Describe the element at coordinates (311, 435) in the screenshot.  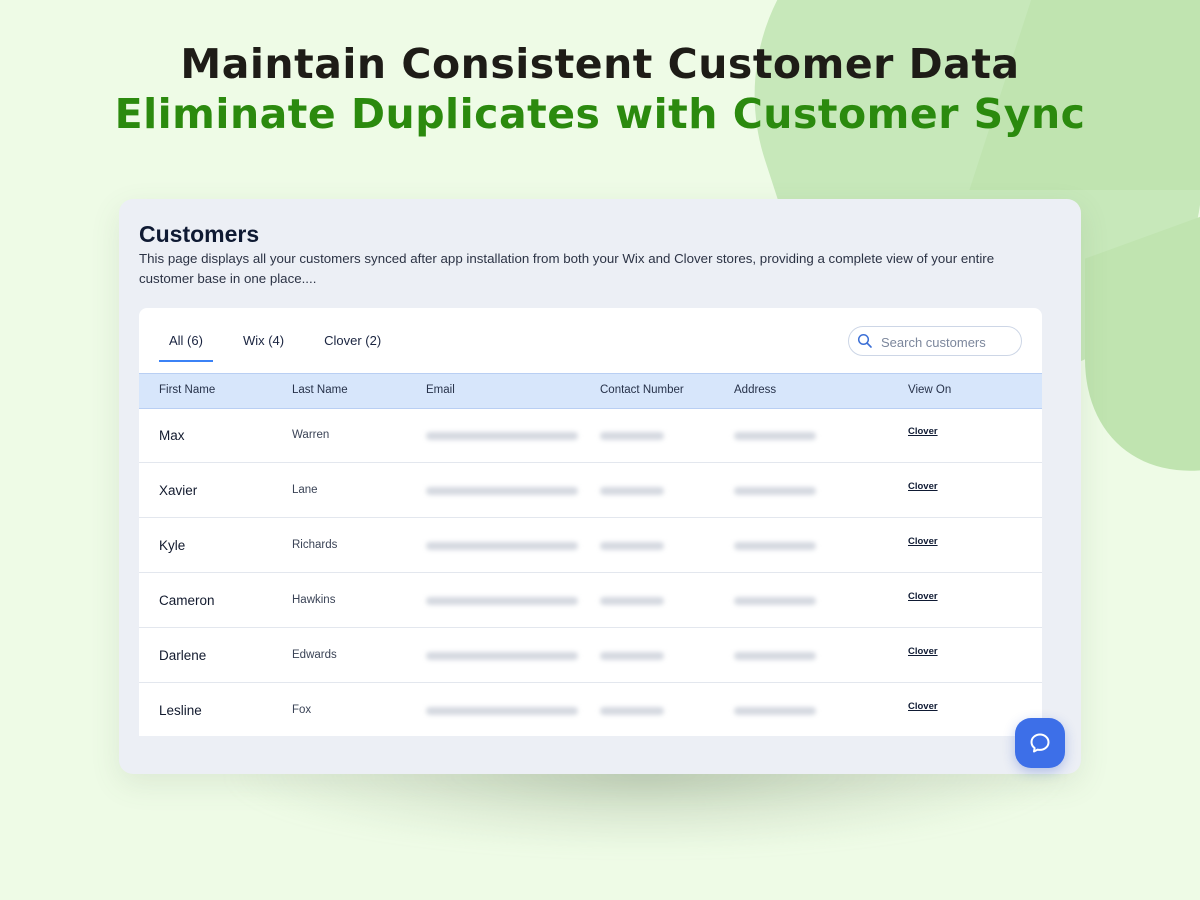
I see `cell-last-name: Warren` at that location.